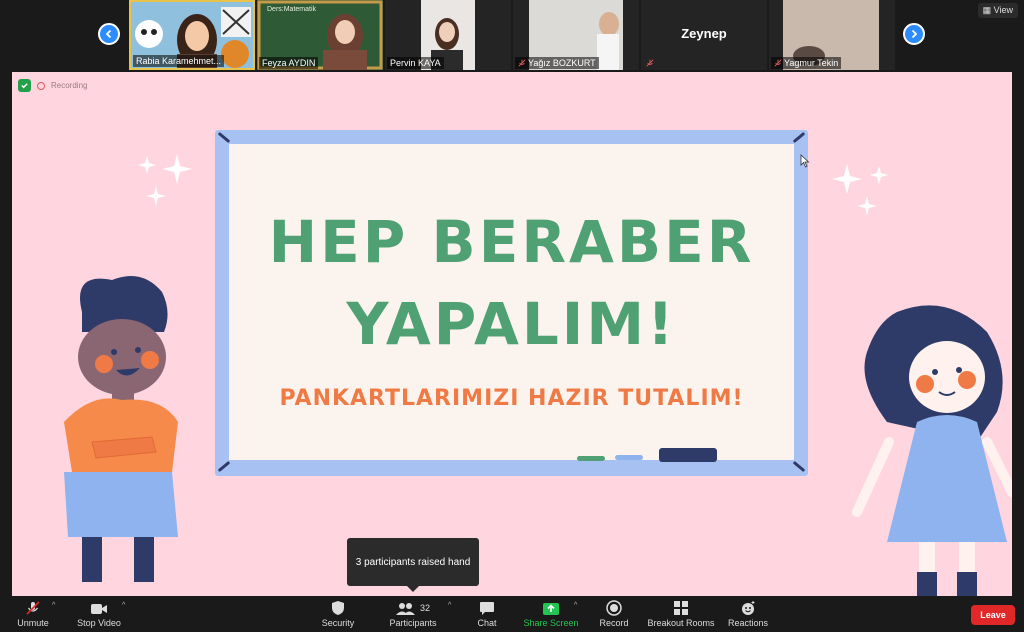  What do you see at coordinates (292, 9) in the screenshot?
I see `chalkboard-text: Ders:Matematik` at bounding box center [292, 9].